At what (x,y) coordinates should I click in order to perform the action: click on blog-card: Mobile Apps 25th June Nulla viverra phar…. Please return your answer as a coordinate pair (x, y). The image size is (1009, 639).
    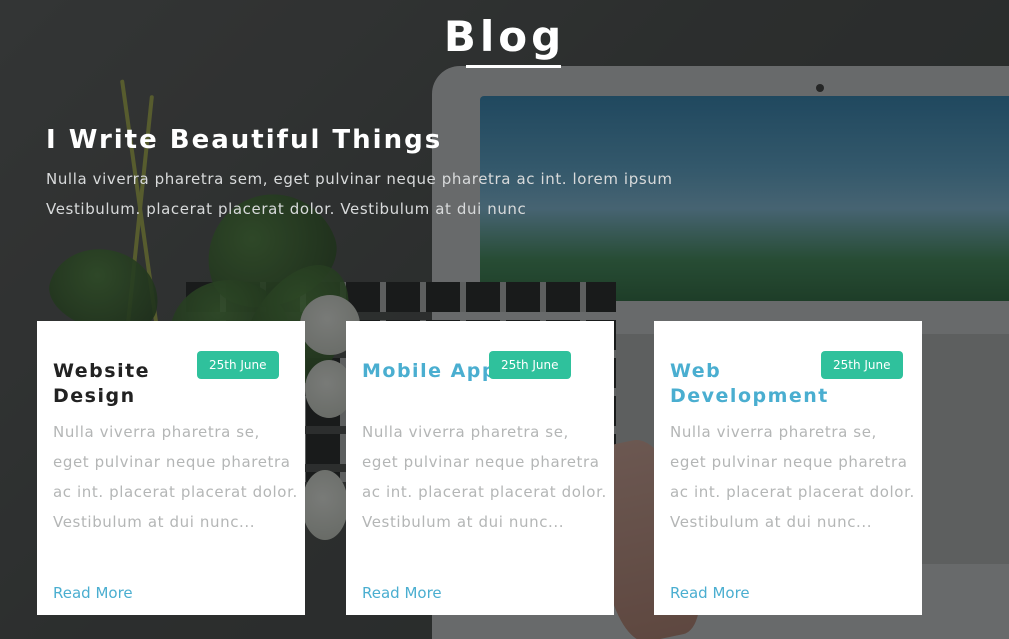
    Looking at the image, I should click on (480, 468).